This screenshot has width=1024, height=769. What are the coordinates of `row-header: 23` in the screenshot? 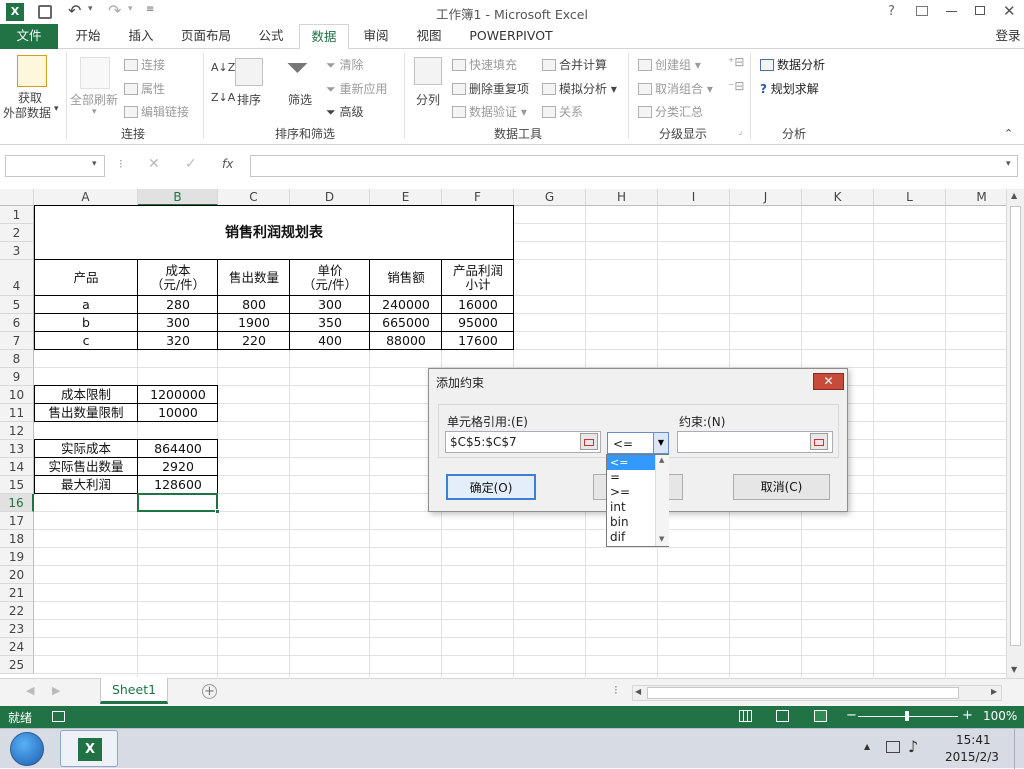 It's located at (17, 629).